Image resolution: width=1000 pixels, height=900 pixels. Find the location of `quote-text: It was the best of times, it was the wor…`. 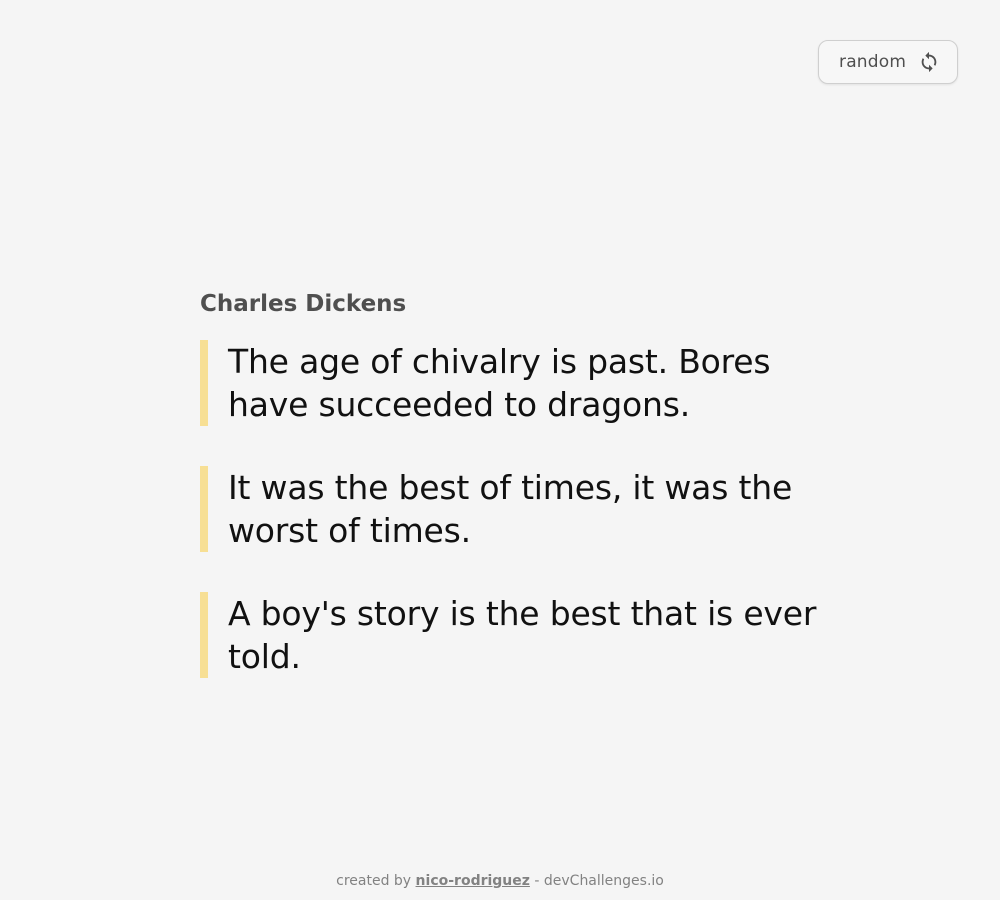

quote-text: It was the best of times, it was the wor… is located at coordinates (510, 509).